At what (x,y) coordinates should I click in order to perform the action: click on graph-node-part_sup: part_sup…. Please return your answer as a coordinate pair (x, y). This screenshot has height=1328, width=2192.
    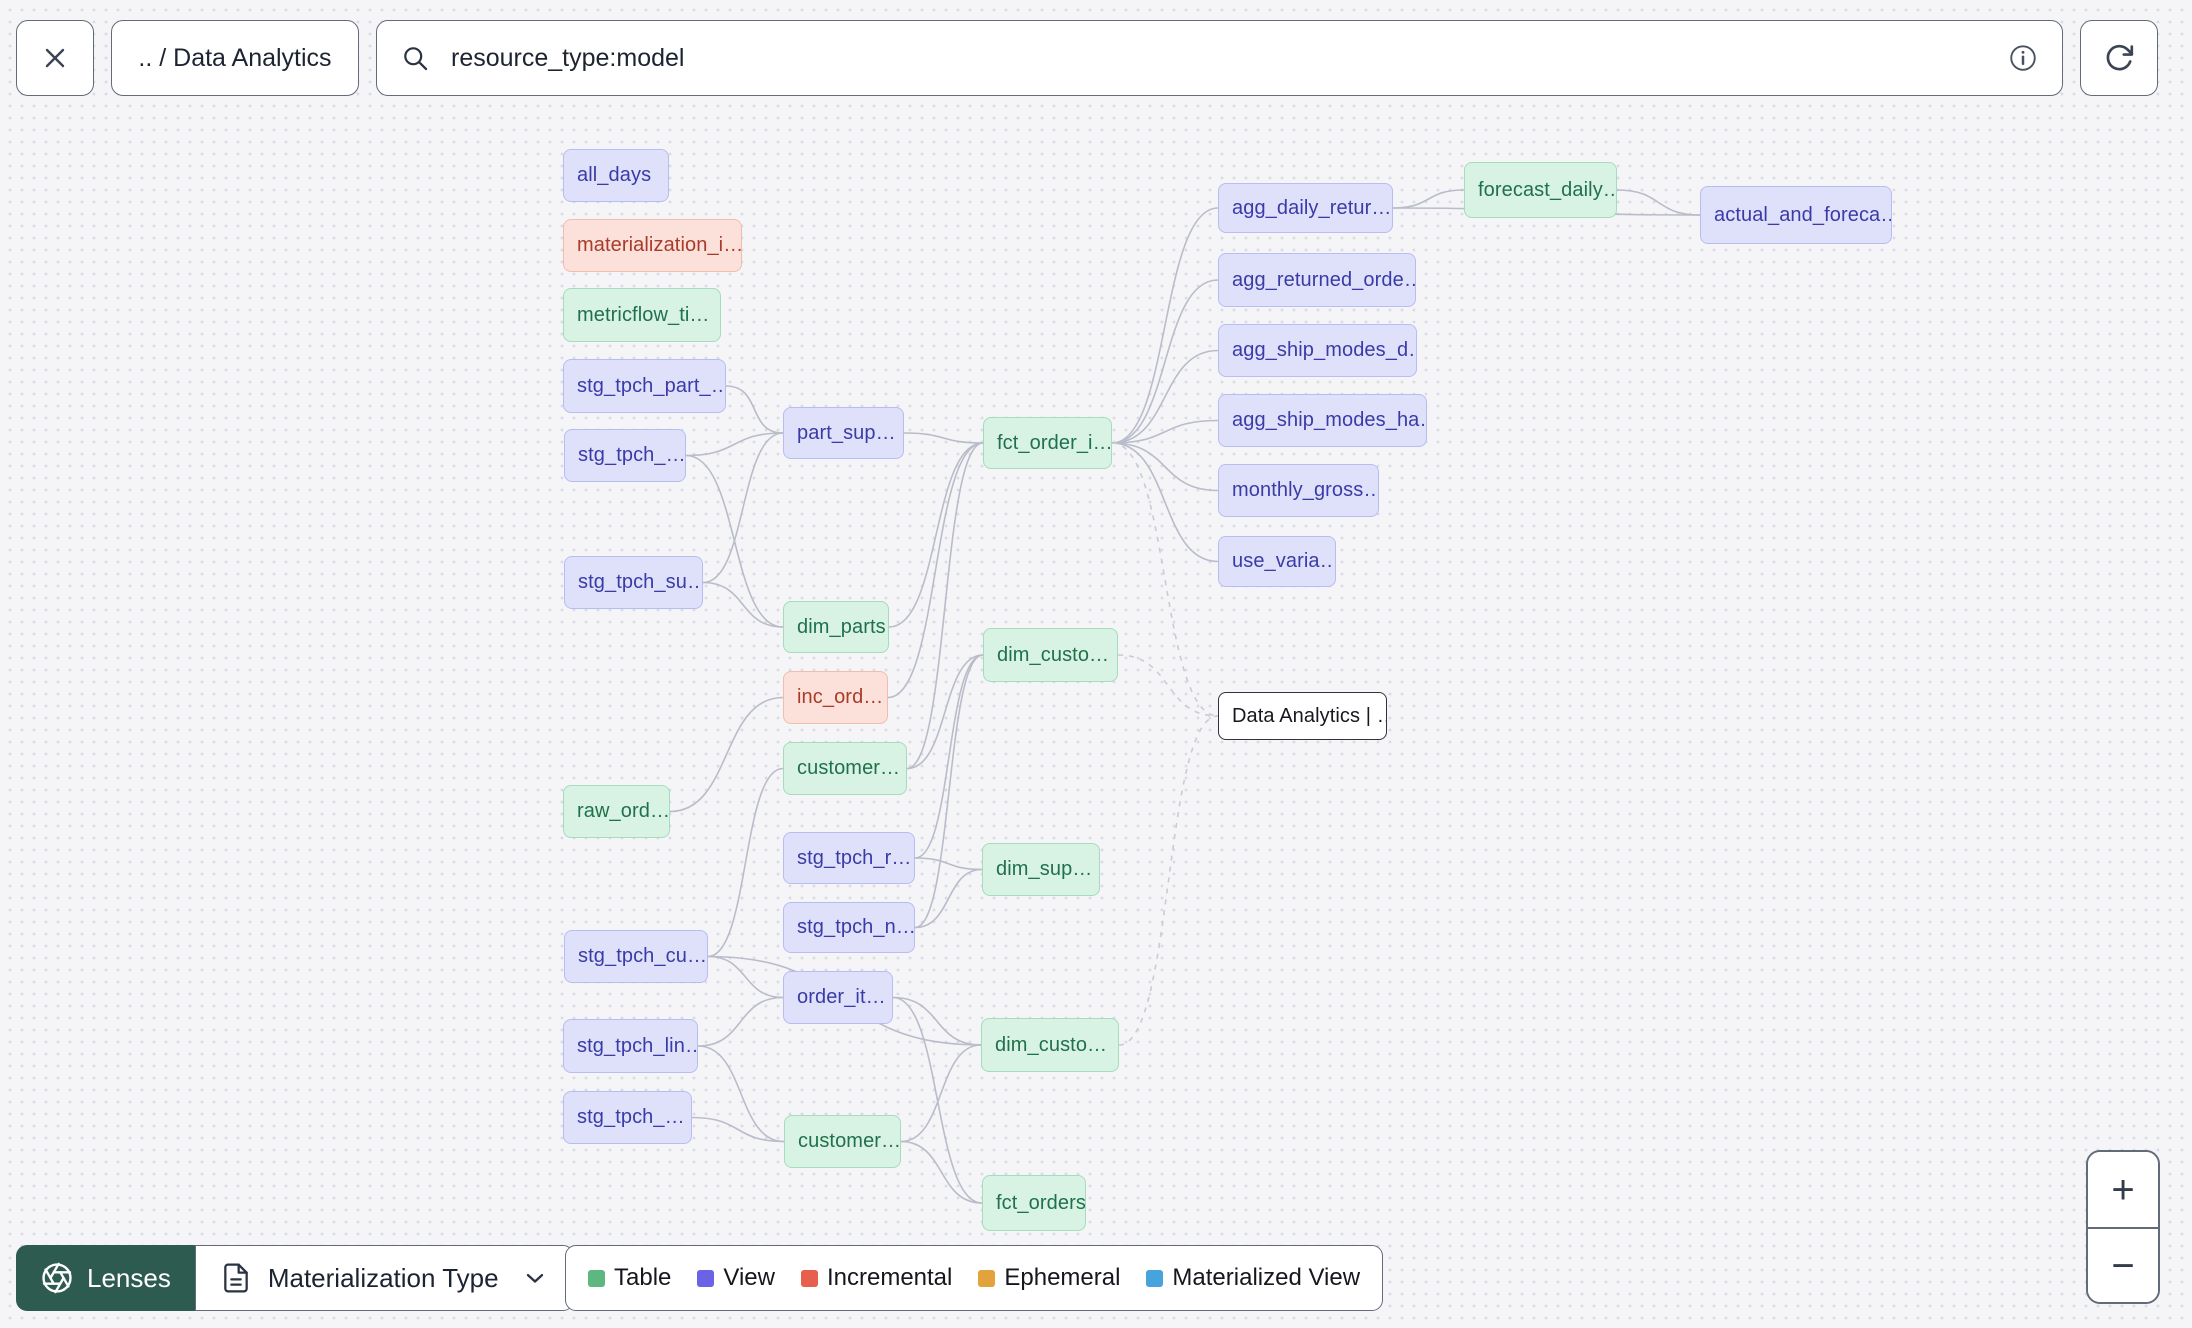
    Looking at the image, I should click on (843, 433).